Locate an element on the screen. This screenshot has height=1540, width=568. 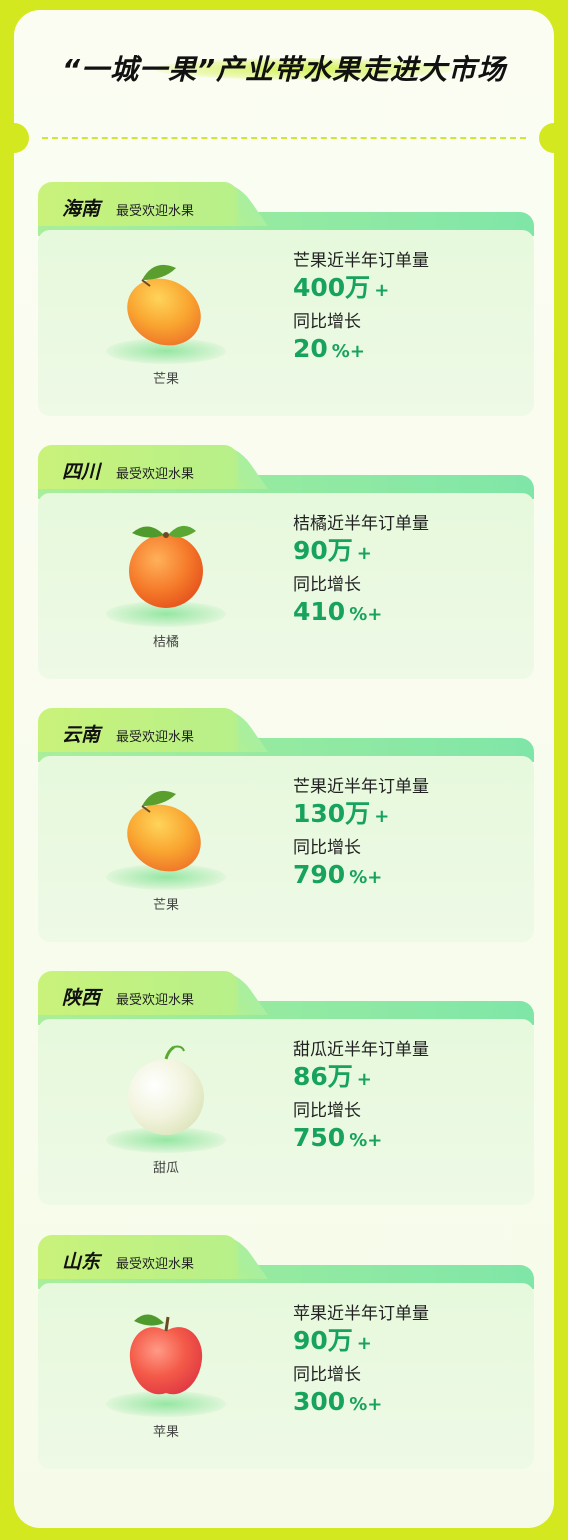
region-section-shandong: 山东 最受欢迎水果 苹果 苹果近半年订单量 90万 + 同比增长 300 %+ is located at coordinates (286, 1353).